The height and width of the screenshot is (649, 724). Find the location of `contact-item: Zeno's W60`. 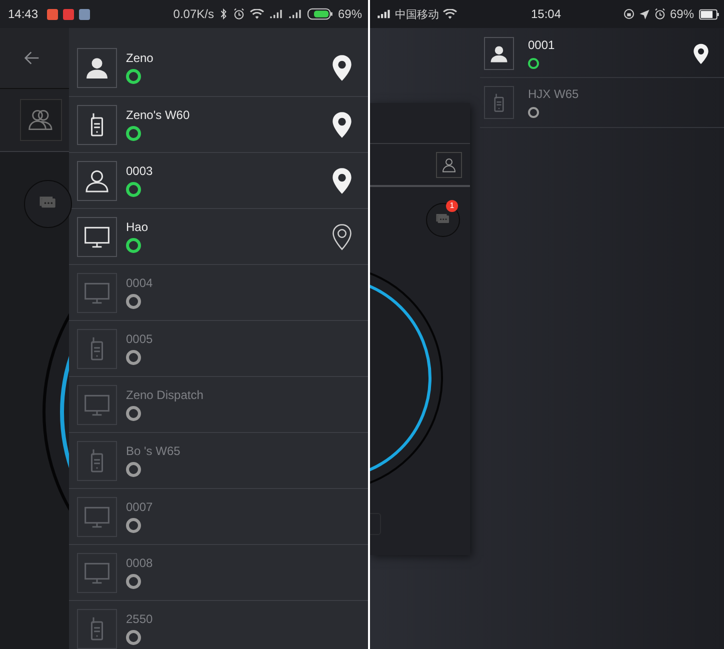

contact-item: Zeno's W60 is located at coordinates (218, 125).